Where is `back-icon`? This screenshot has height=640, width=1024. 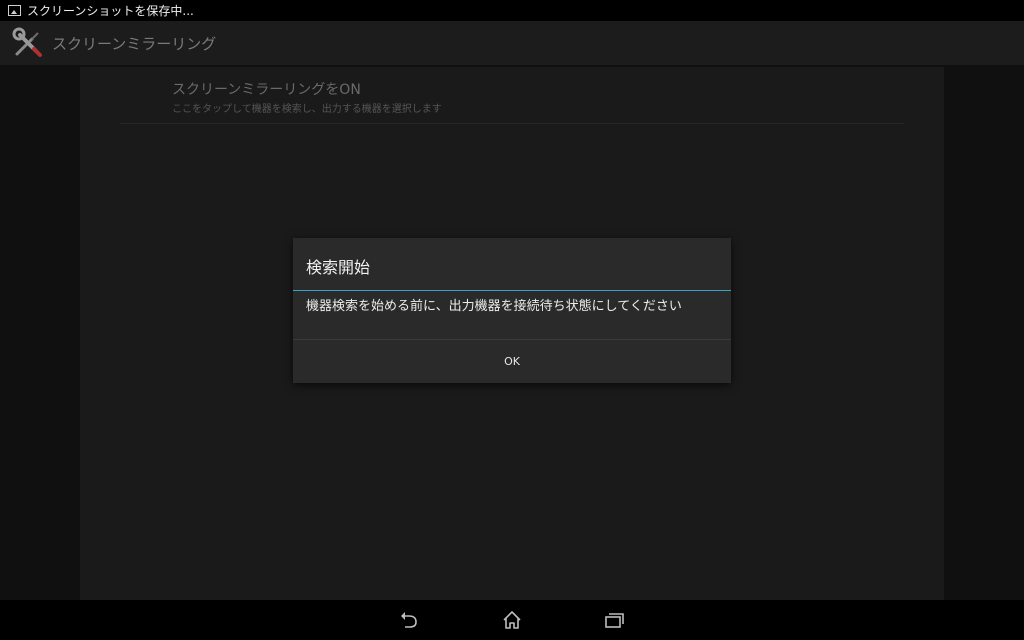
back-icon is located at coordinates (410, 620).